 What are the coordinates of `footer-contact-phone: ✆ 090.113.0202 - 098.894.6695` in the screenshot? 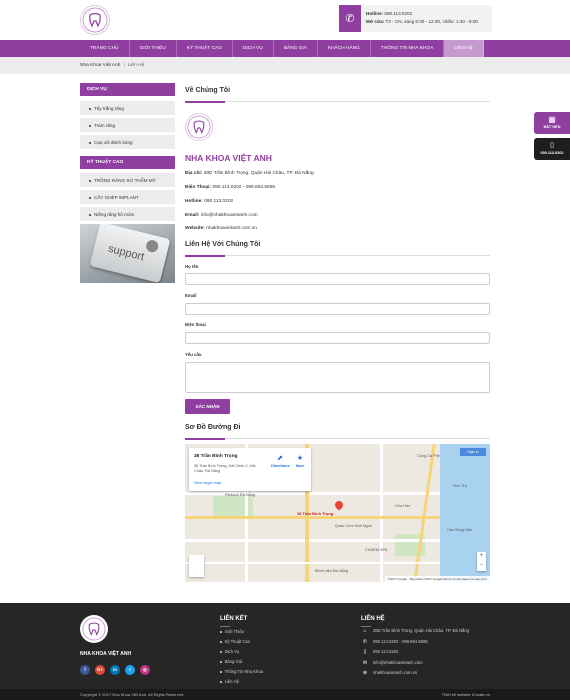 It's located at (395, 642).